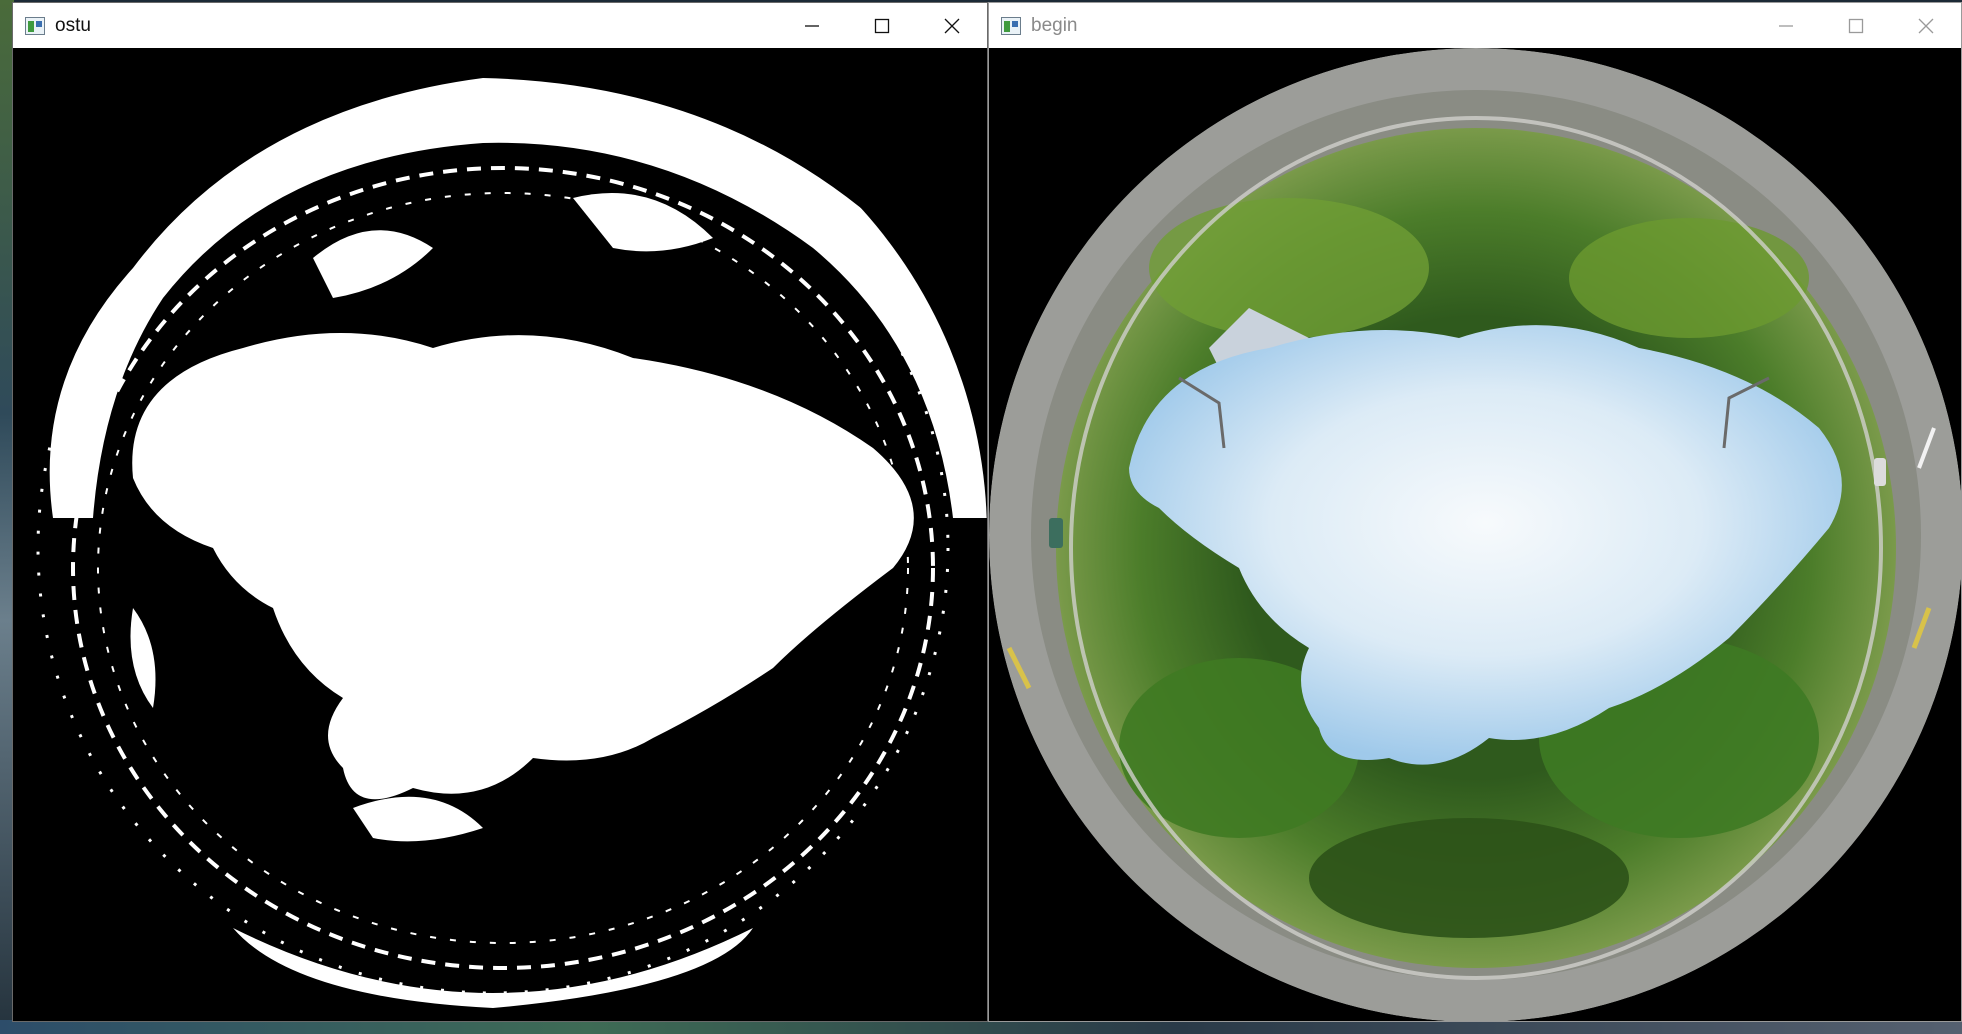  What do you see at coordinates (500, 25) in the screenshot?
I see `titlebar-ostu: ostu` at bounding box center [500, 25].